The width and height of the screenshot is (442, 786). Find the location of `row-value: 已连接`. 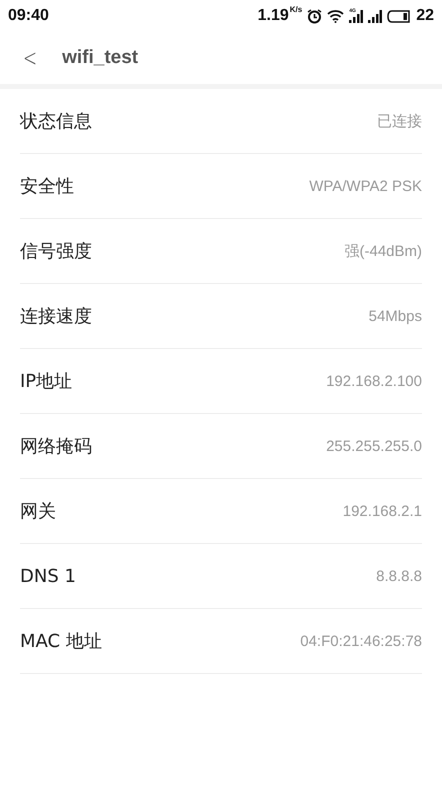

row-value: 已连接 is located at coordinates (399, 121).